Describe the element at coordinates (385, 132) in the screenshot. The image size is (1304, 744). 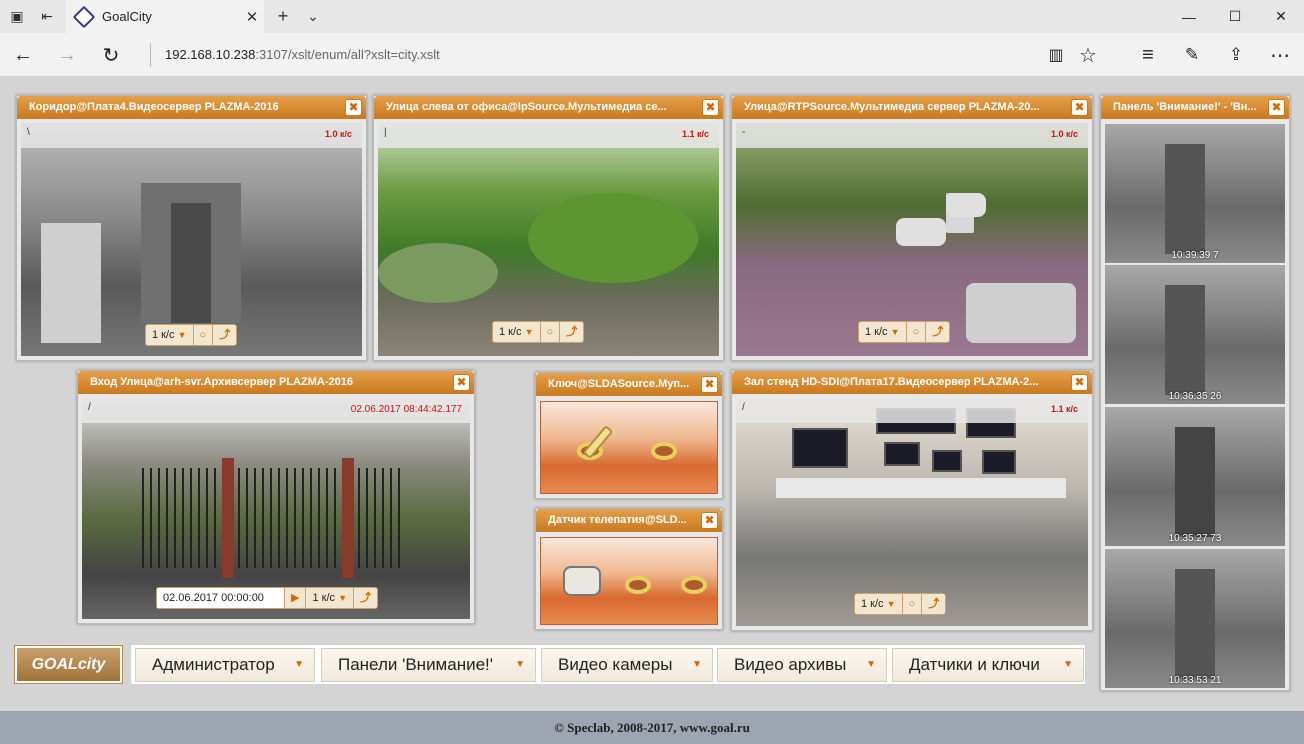
I see `video-info: |` at that location.